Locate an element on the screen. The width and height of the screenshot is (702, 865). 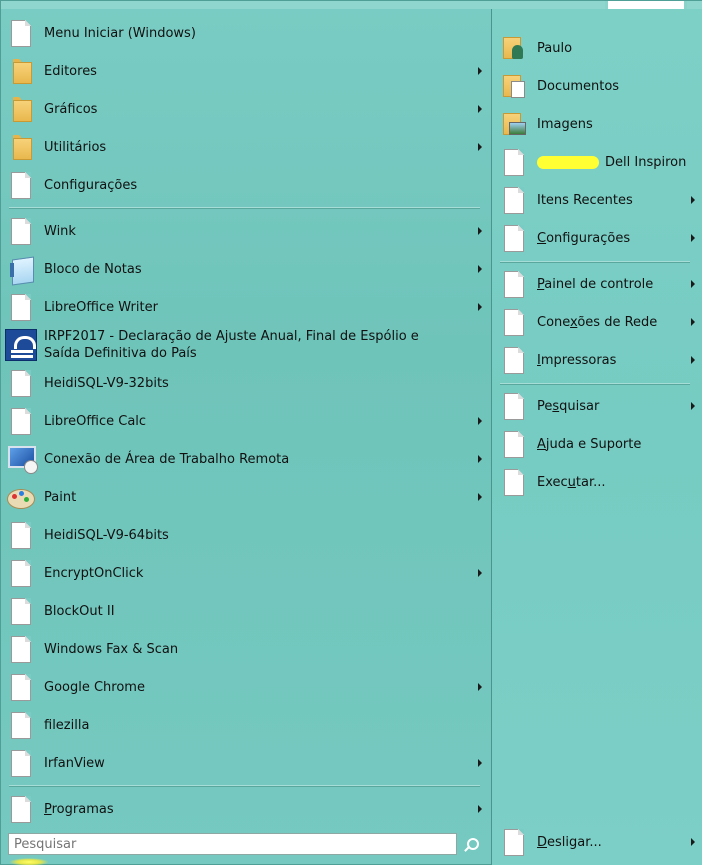
menu-item-label: Pesquisar is located at coordinates (568, 406).